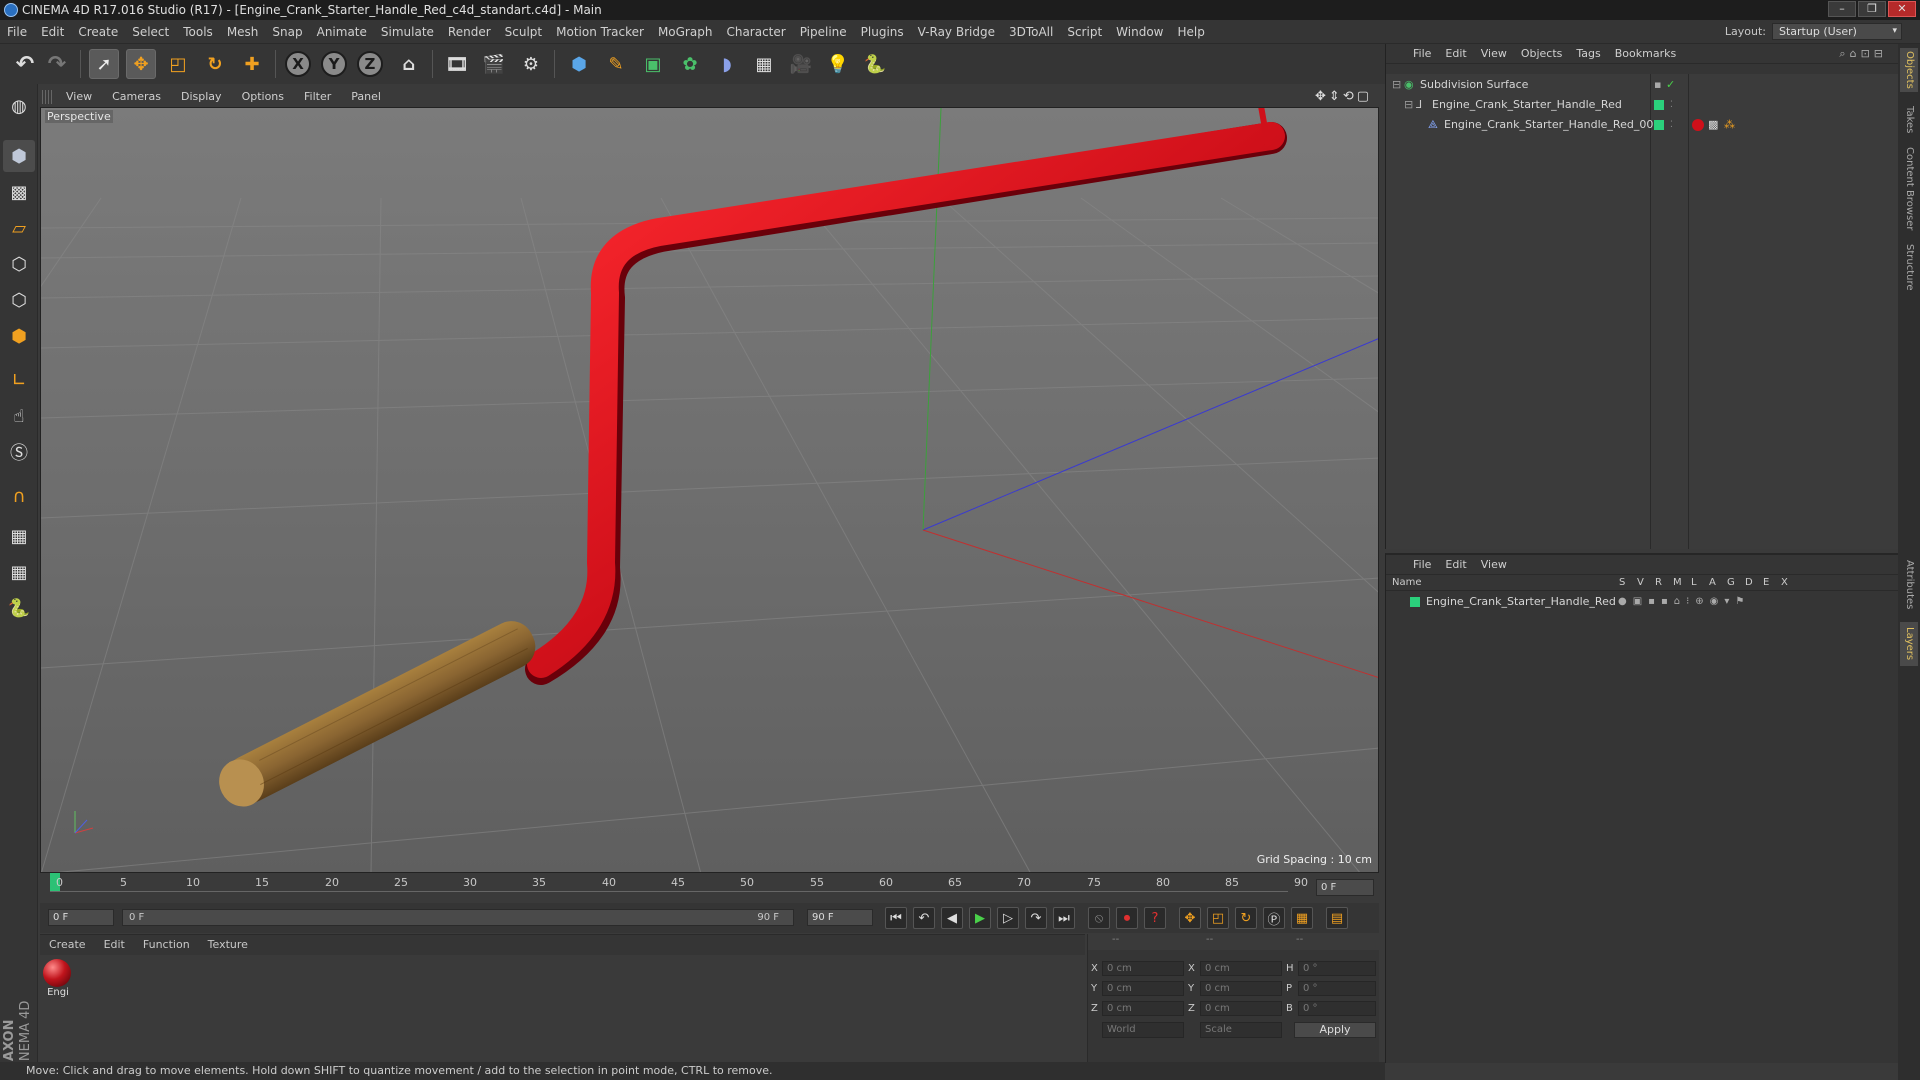  What do you see at coordinates (1218, 918) in the screenshot?
I see `key-scale-icon: ◰` at bounding box center [1218, 918].